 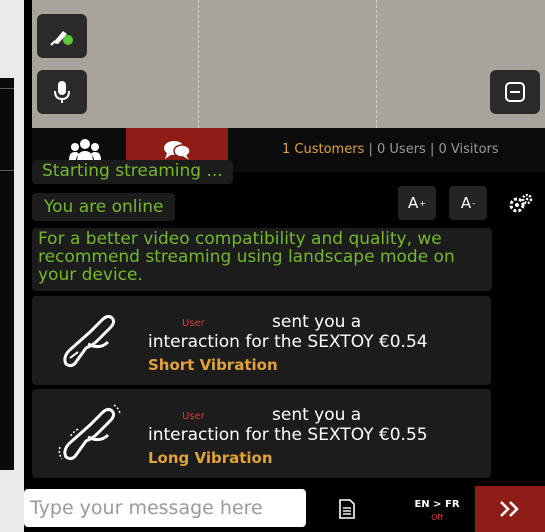 I want to click on interaction-text: interaction for the SEXTOY €0.54, so click(x=288, y=342).